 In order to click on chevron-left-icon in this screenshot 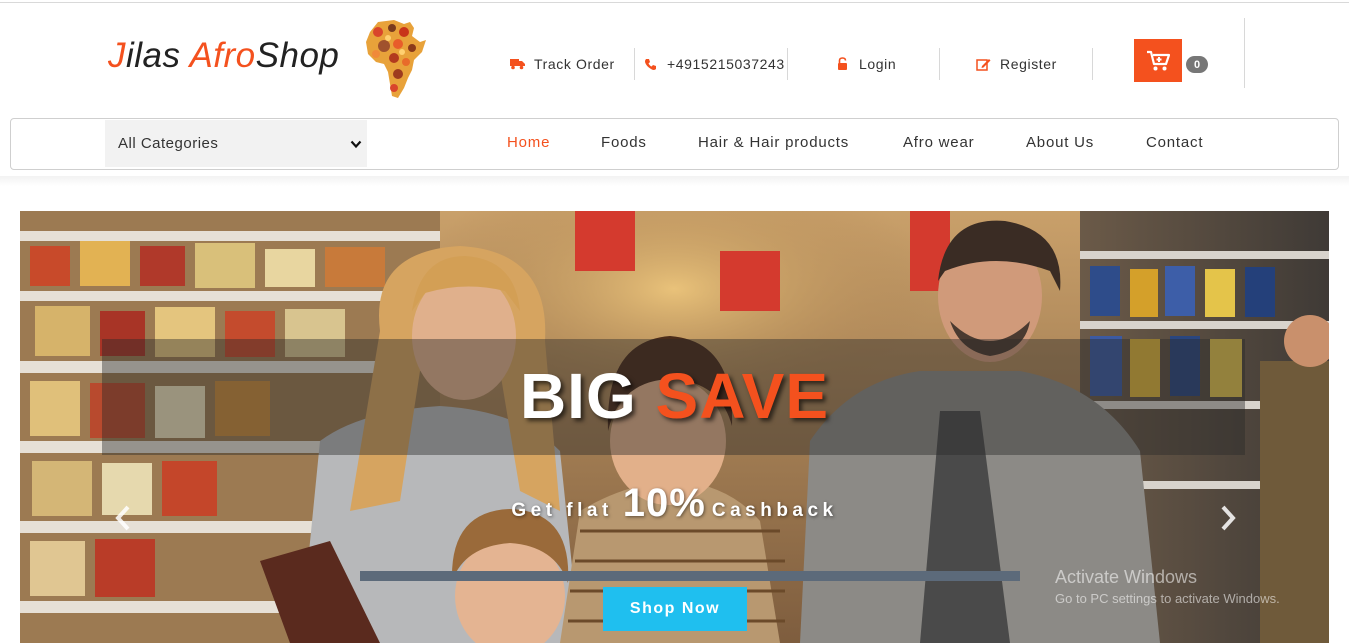, I will do `click(122, 518)`.